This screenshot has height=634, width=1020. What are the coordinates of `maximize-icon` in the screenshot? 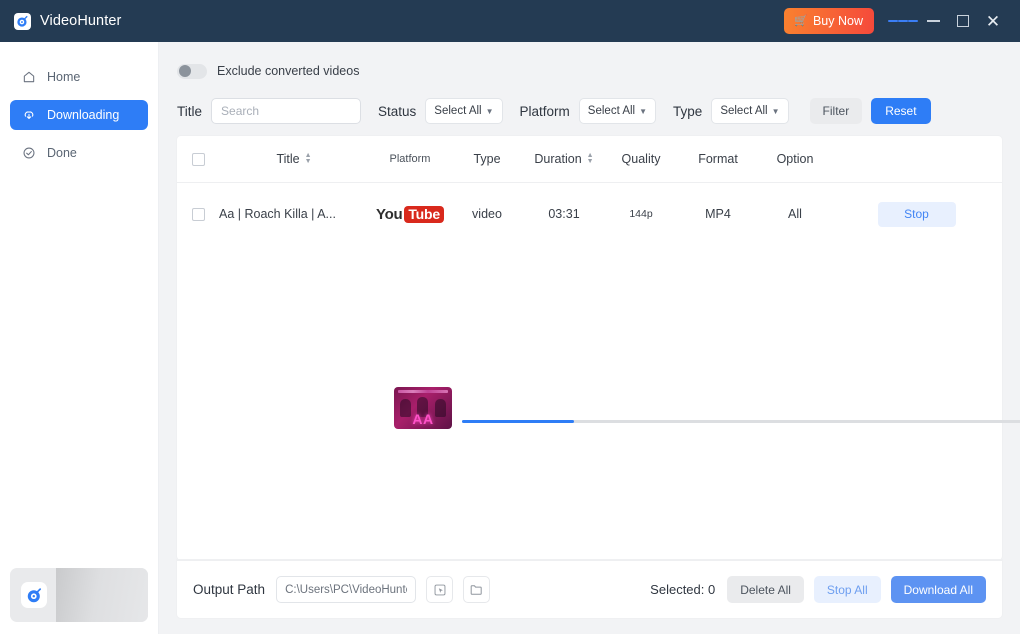 It's located at (963, 21).